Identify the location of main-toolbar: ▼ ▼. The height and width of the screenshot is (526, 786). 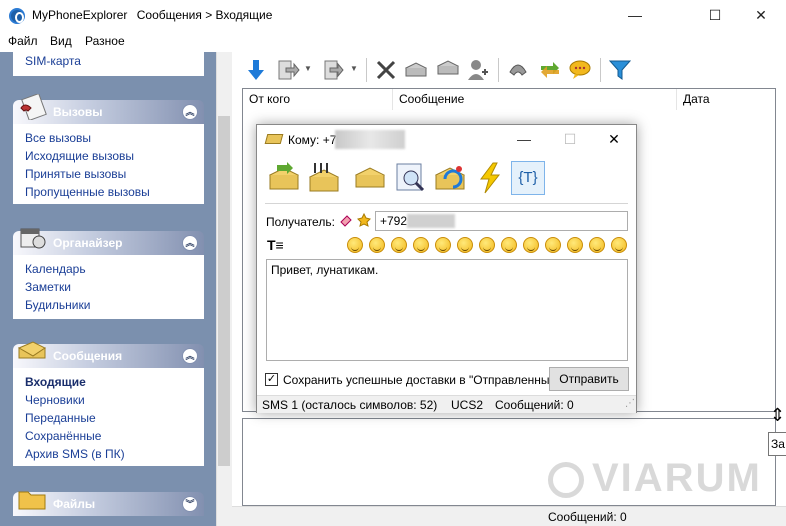
(509, 70).